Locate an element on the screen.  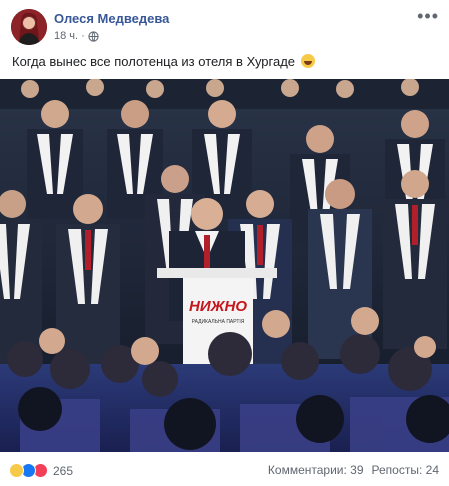
shares-count: Репосты: 24 is located at coordinates (405, 470).